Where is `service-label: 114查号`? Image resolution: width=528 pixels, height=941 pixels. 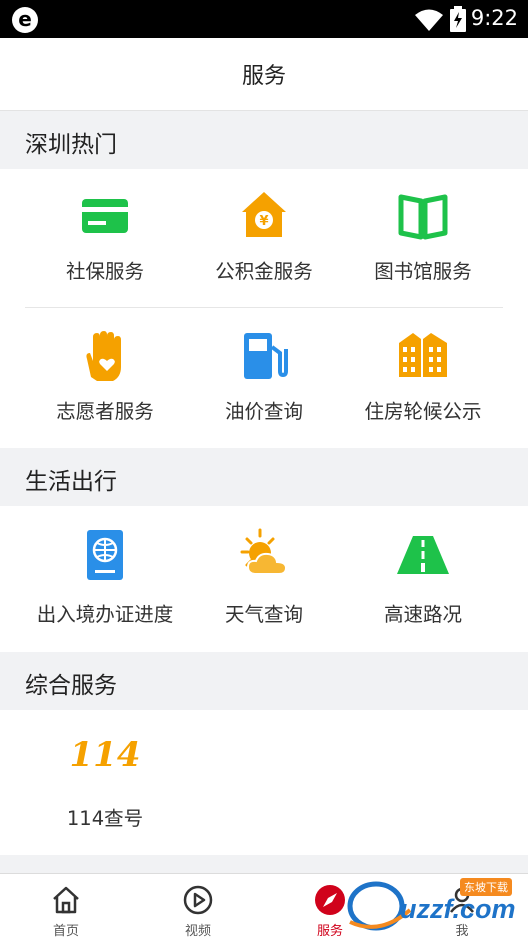
service-label: 114查号 is located at coordinates (105, 818).